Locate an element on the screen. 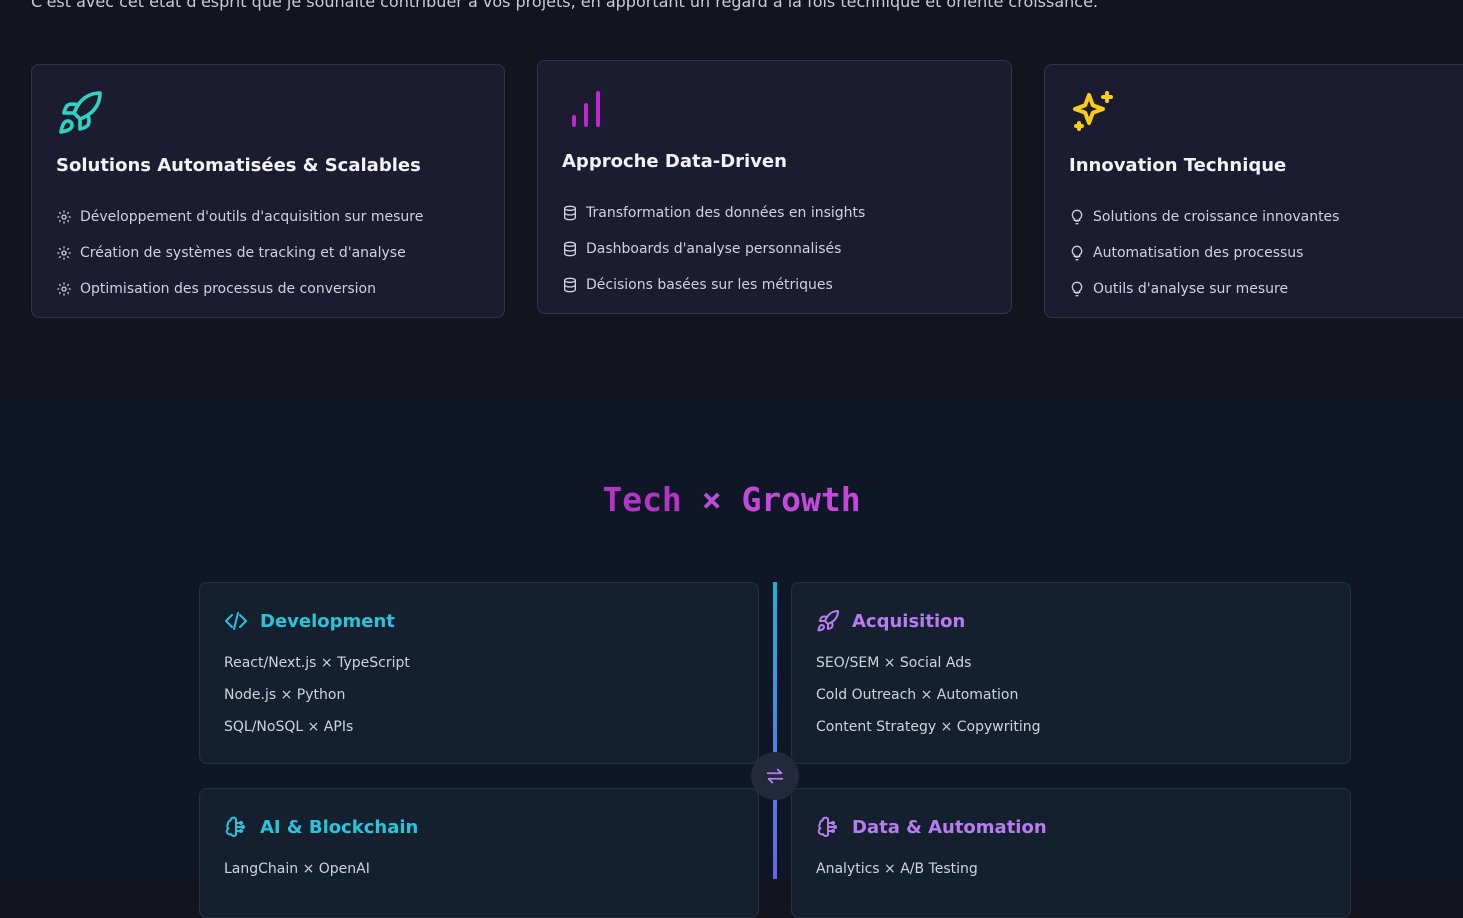 The height and width of the screenshot is (918, 1463). list-item: Analytics × A/B Testing is located at coordinates (897, 869).